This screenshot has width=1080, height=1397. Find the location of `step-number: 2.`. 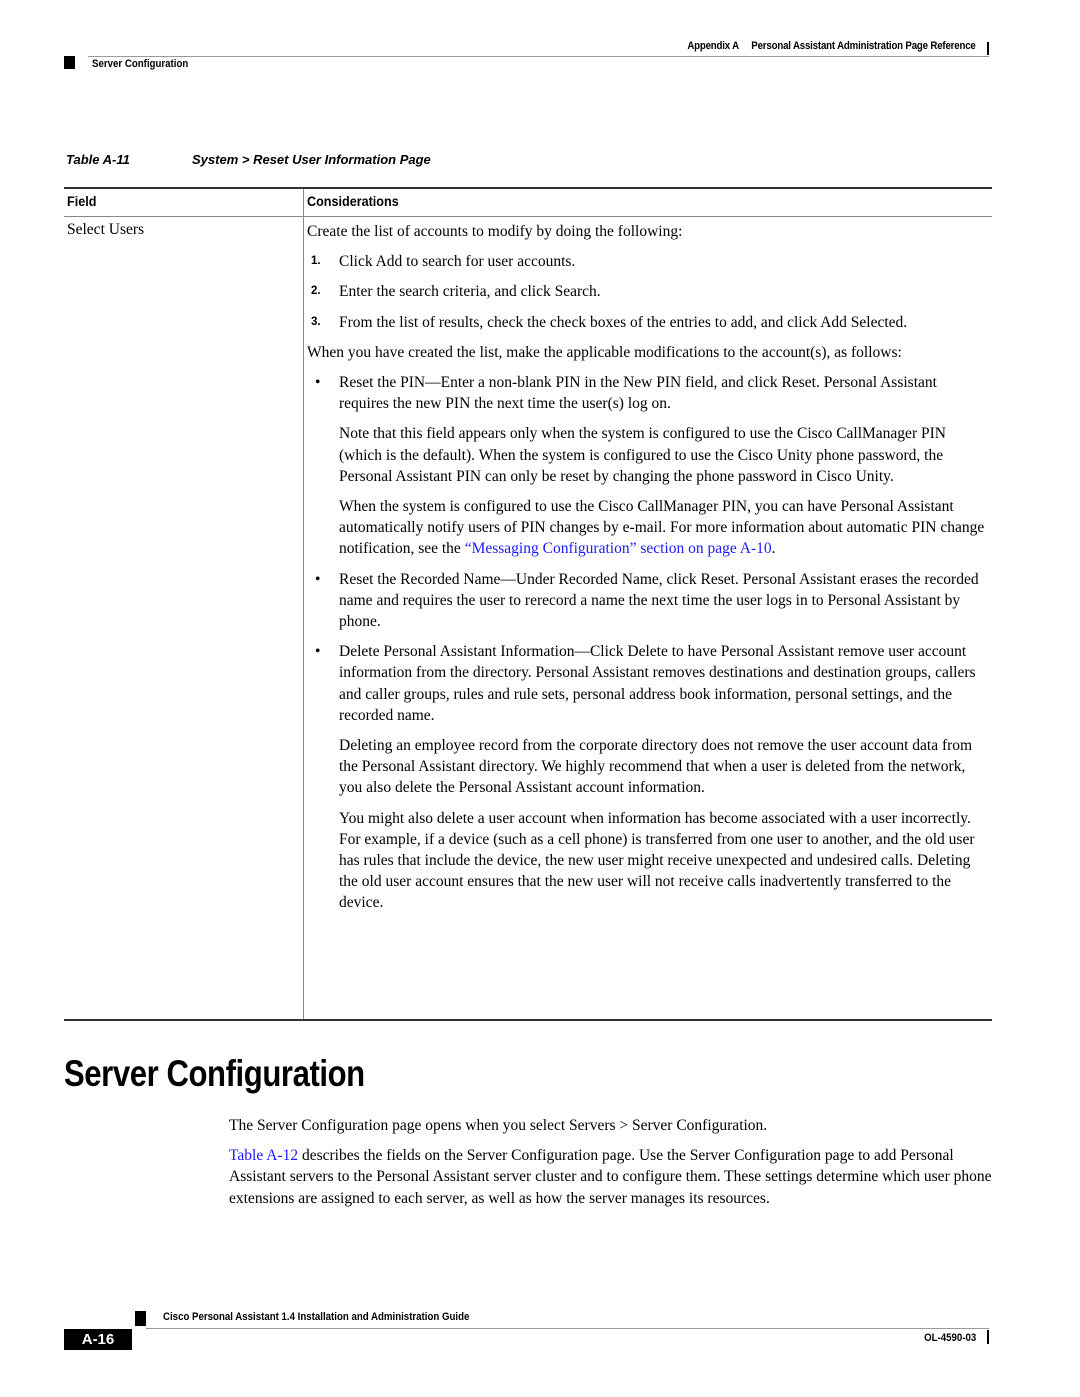

step-number: 2. is located at coordinates (316, 291).